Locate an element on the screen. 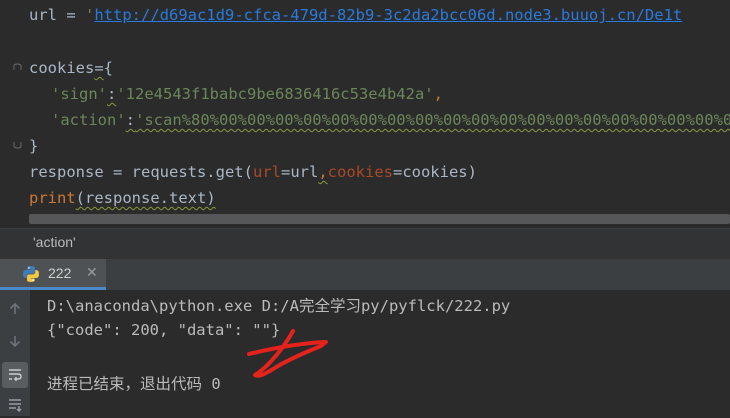  breadcrumb-item: 'action' is located at coordinates (54, 242).